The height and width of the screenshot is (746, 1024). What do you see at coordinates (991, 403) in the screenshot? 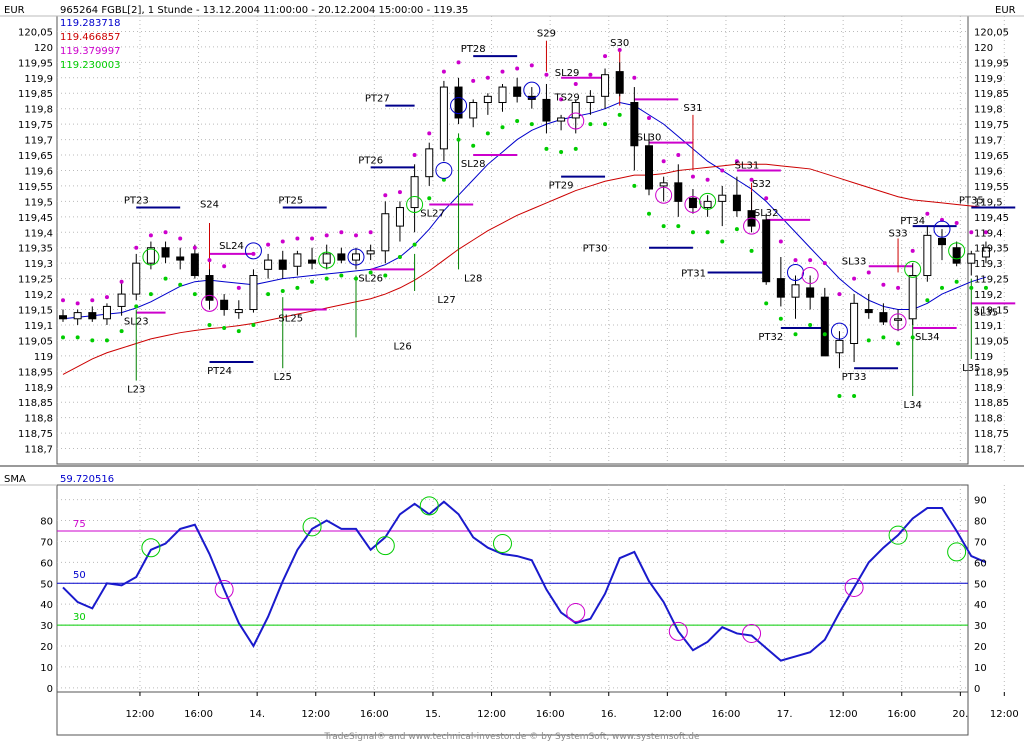
I see `price-tick-right: 118,85` at bounding box center [991, 403].